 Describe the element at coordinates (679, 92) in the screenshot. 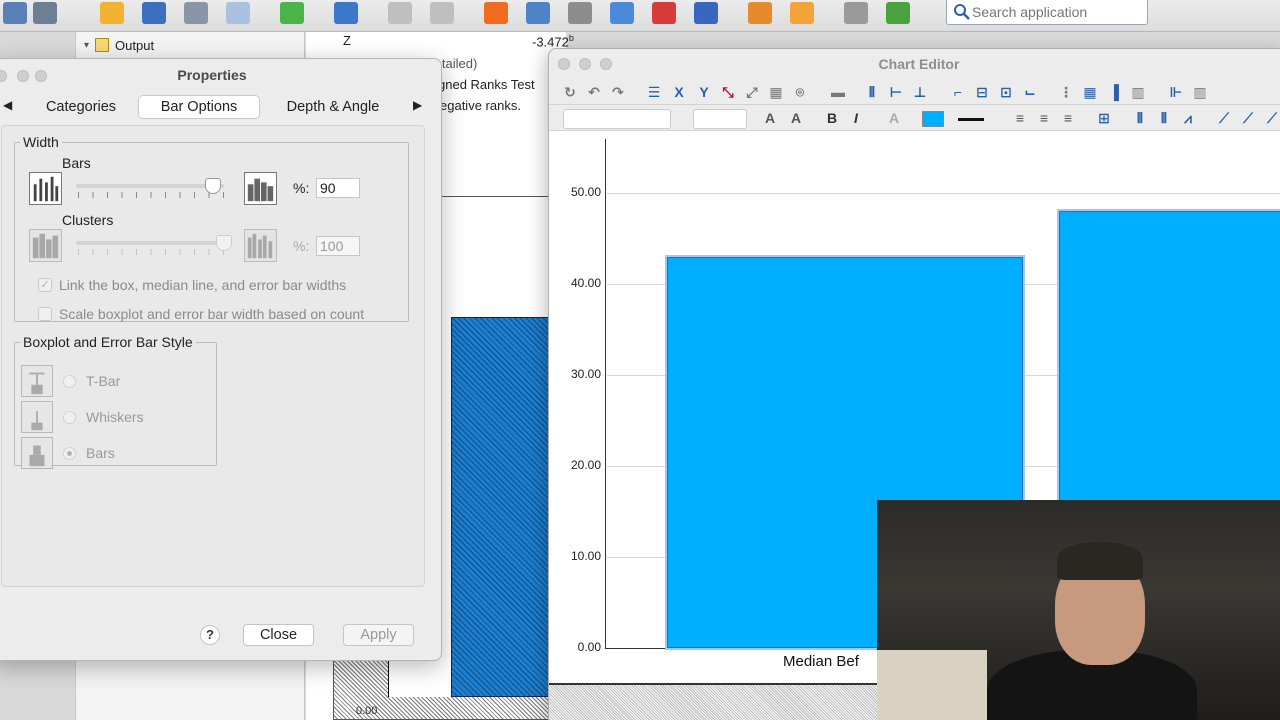

I see `ce-select-x-axis-icon: X` at that location.